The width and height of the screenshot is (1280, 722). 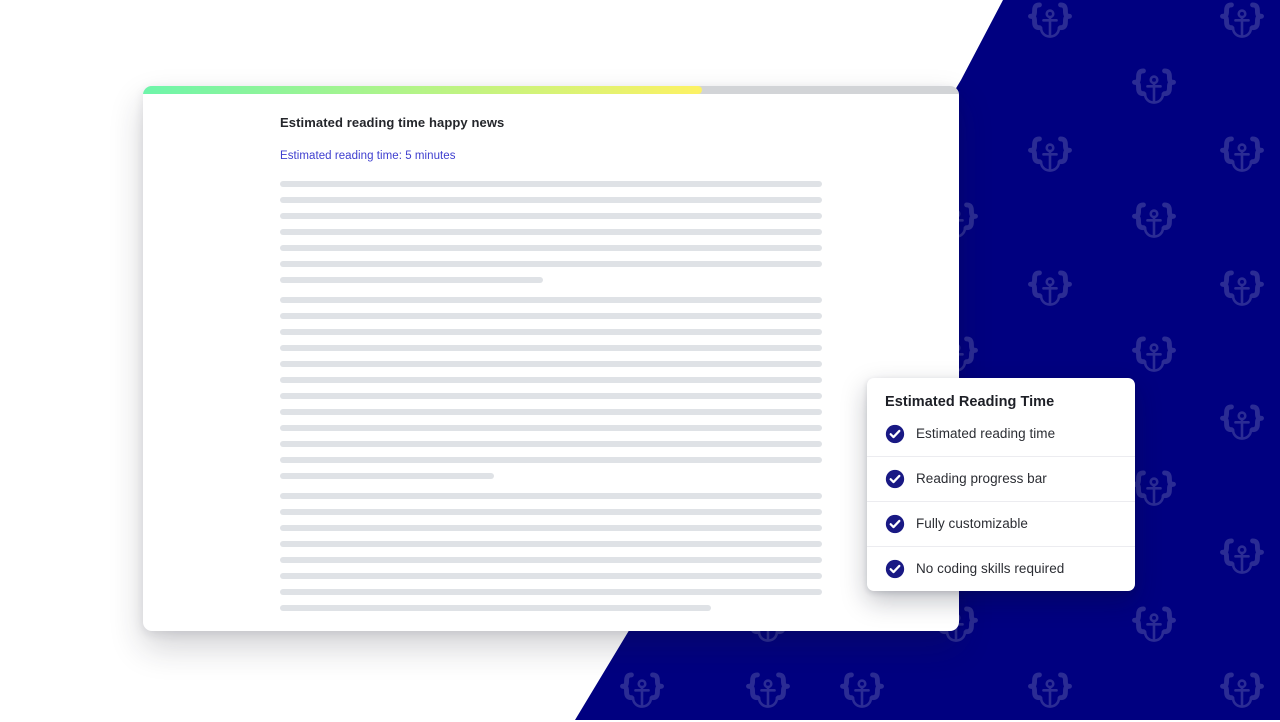 I want to click on page-title: Estimated reading time happy news, so click(x=392, y=122).